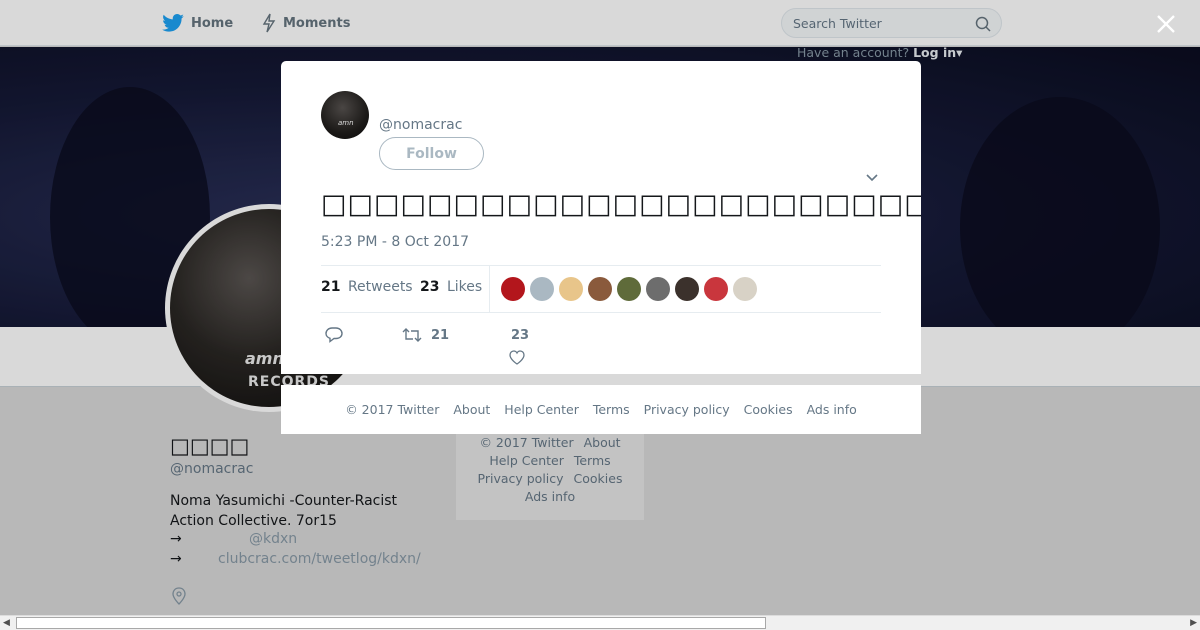  What do you see at coordinates (517, 357) in the screenshot?
I see `heart-icon` at bounding box center [517, 357].